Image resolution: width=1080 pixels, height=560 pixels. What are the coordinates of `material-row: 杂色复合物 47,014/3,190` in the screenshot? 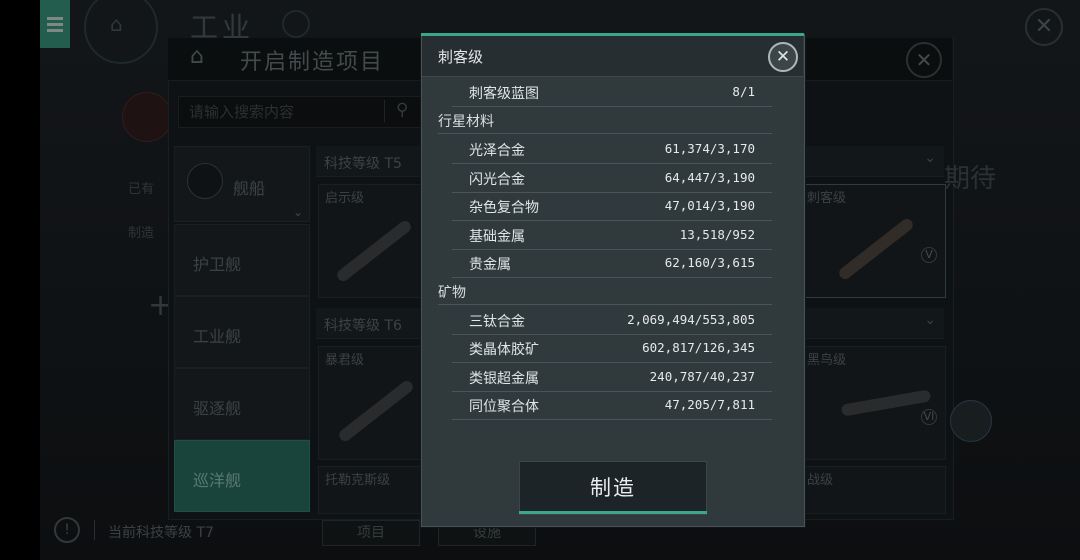 It's located at (612, 206).